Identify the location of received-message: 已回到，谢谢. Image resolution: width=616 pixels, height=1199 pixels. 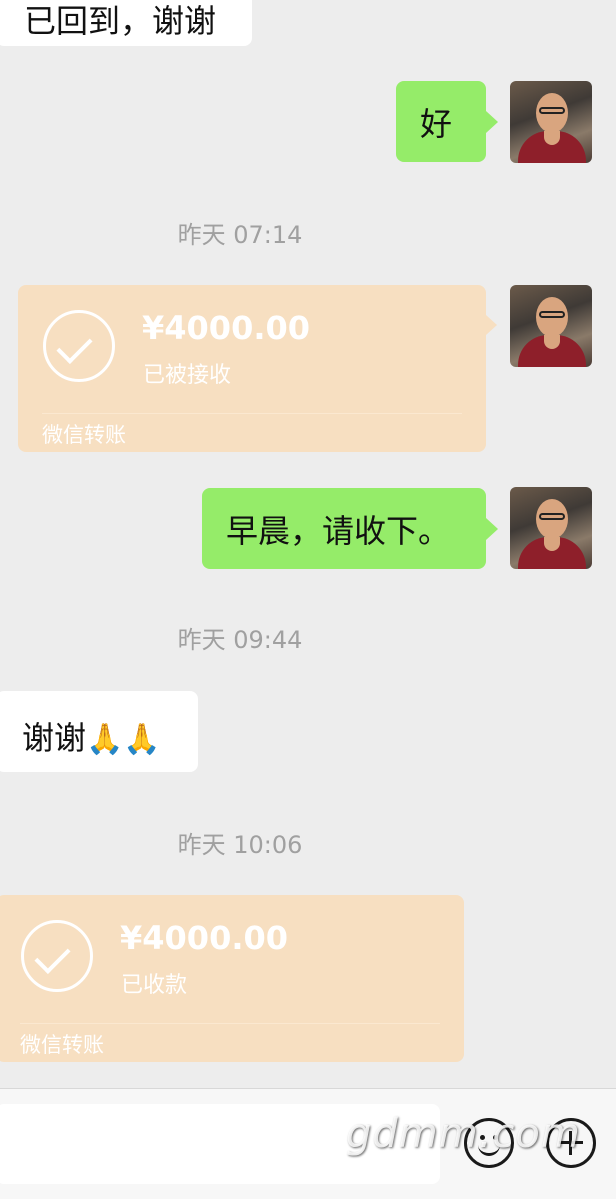
(126, 23).